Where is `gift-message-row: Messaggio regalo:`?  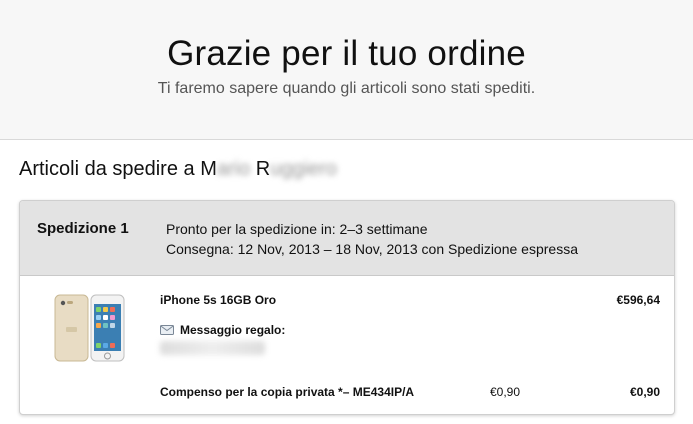
gift-message-row: Messaggio regalo: is located at coordinates (222, 330).